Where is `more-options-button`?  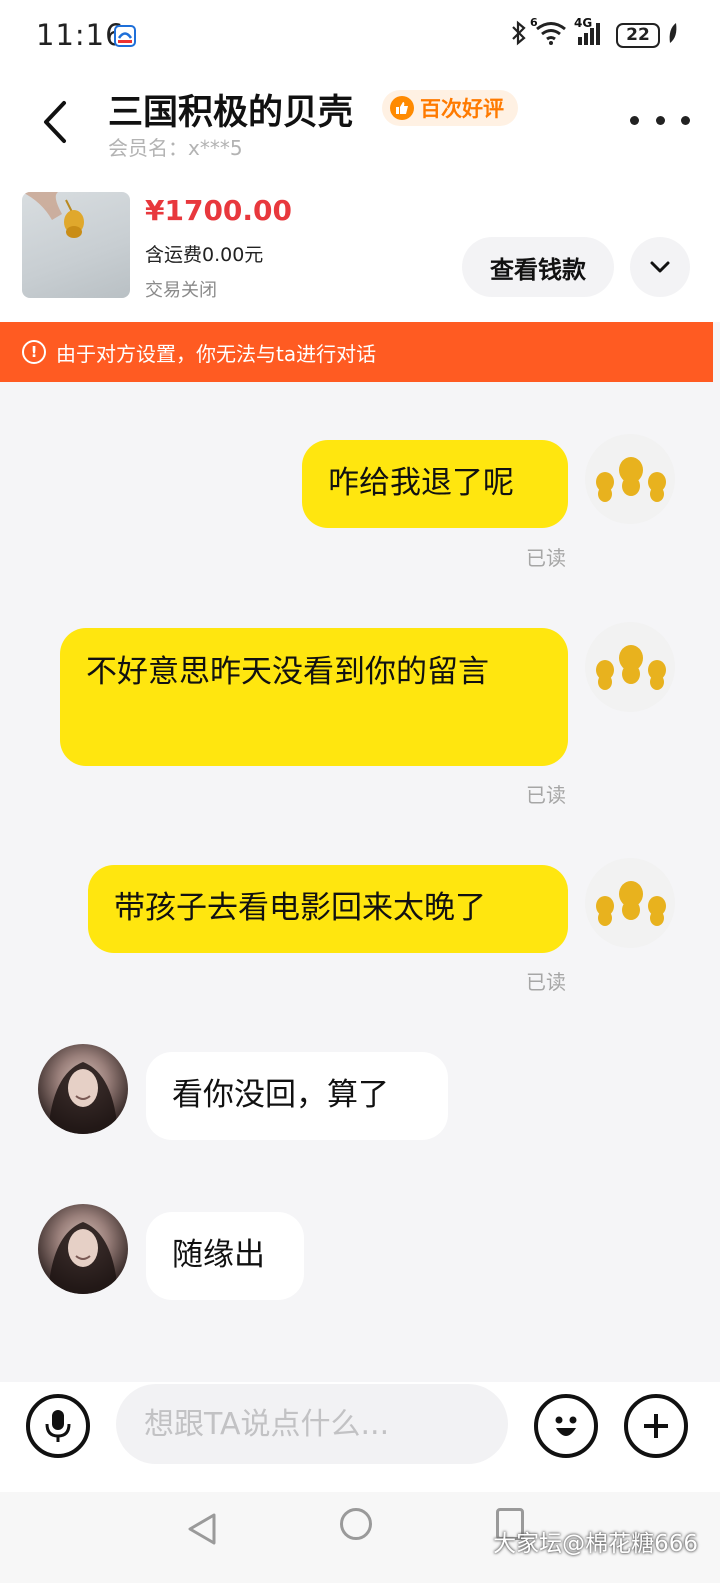
more-options-button is located at coordinates (660, 120).